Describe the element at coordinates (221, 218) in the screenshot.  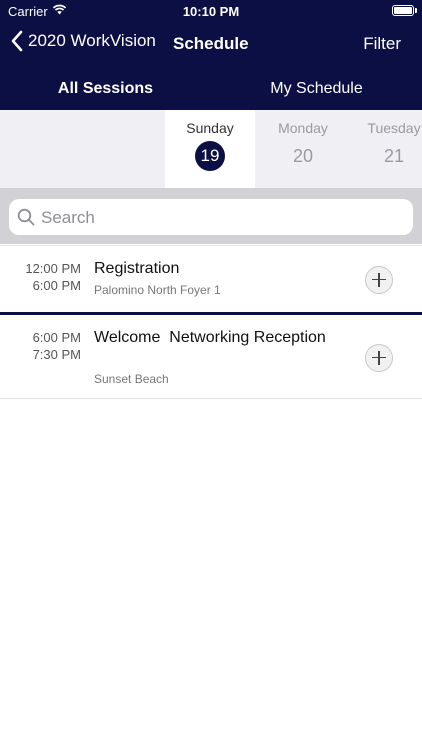
I see `search-input` at that location.